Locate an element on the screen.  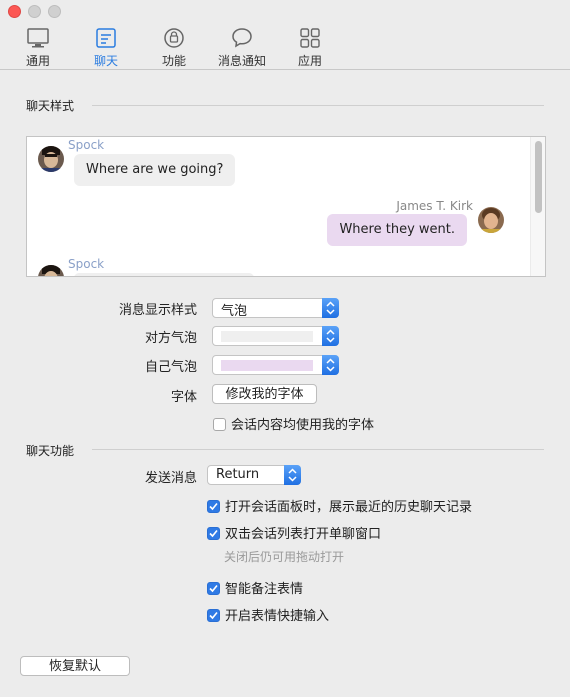
tab-features: 功能 is located at coordinates (174, 47).